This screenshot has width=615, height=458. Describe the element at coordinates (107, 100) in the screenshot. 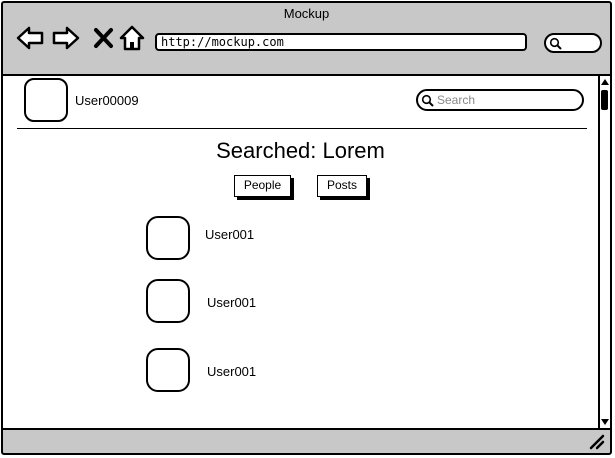

I see `current-username: User00009` at that location.